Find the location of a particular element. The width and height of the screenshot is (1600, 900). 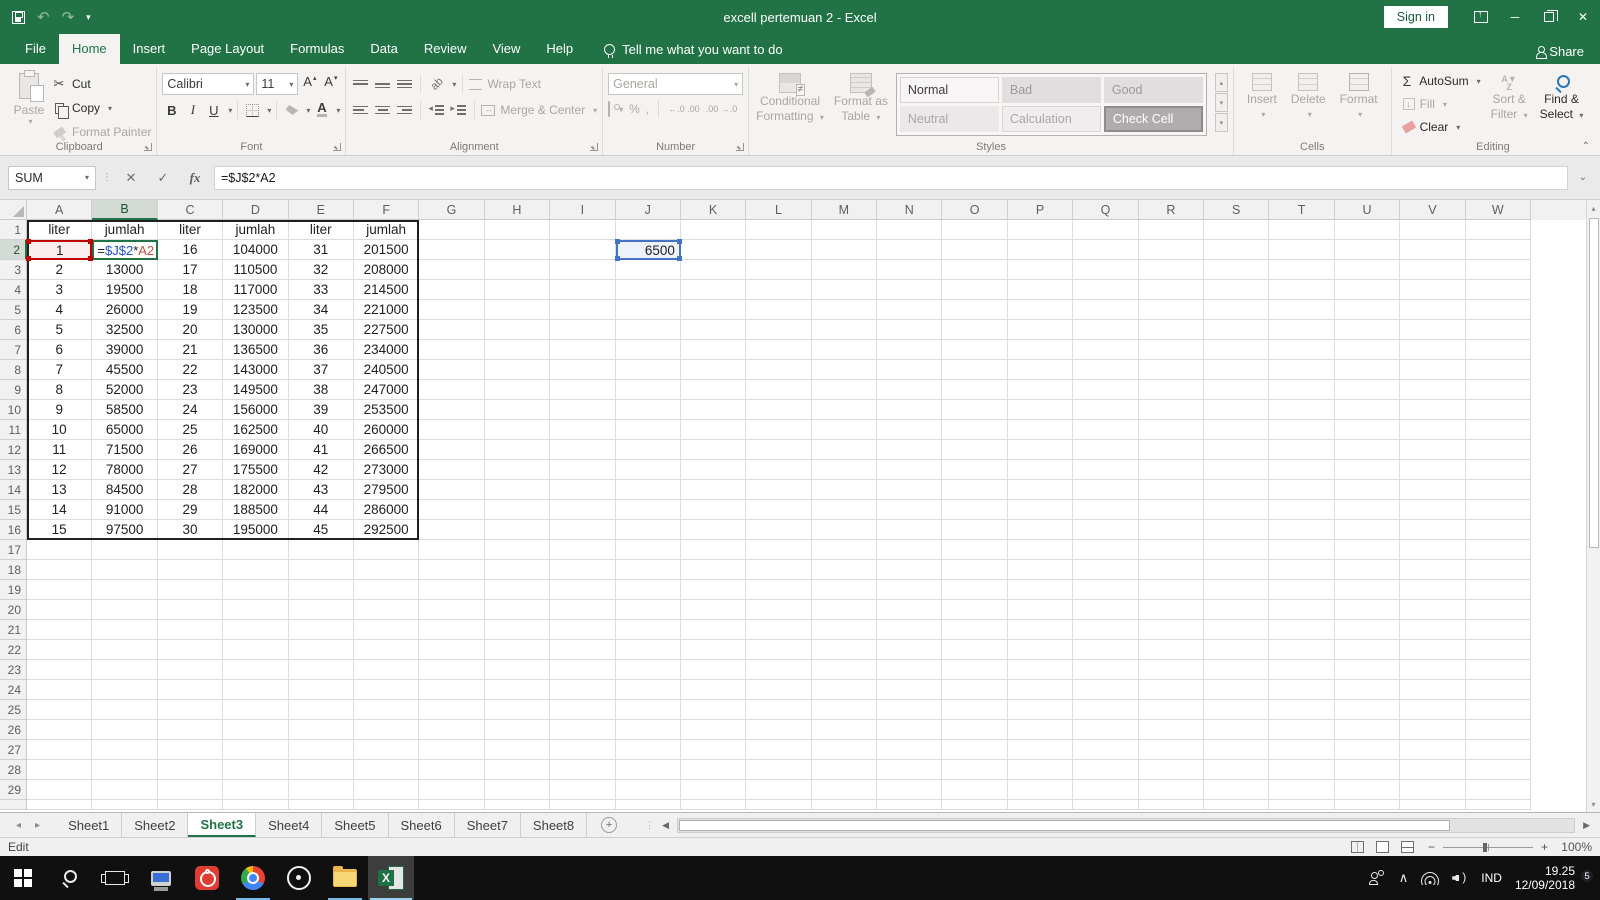

cell-U20 is located at coordinates (1367, 610).